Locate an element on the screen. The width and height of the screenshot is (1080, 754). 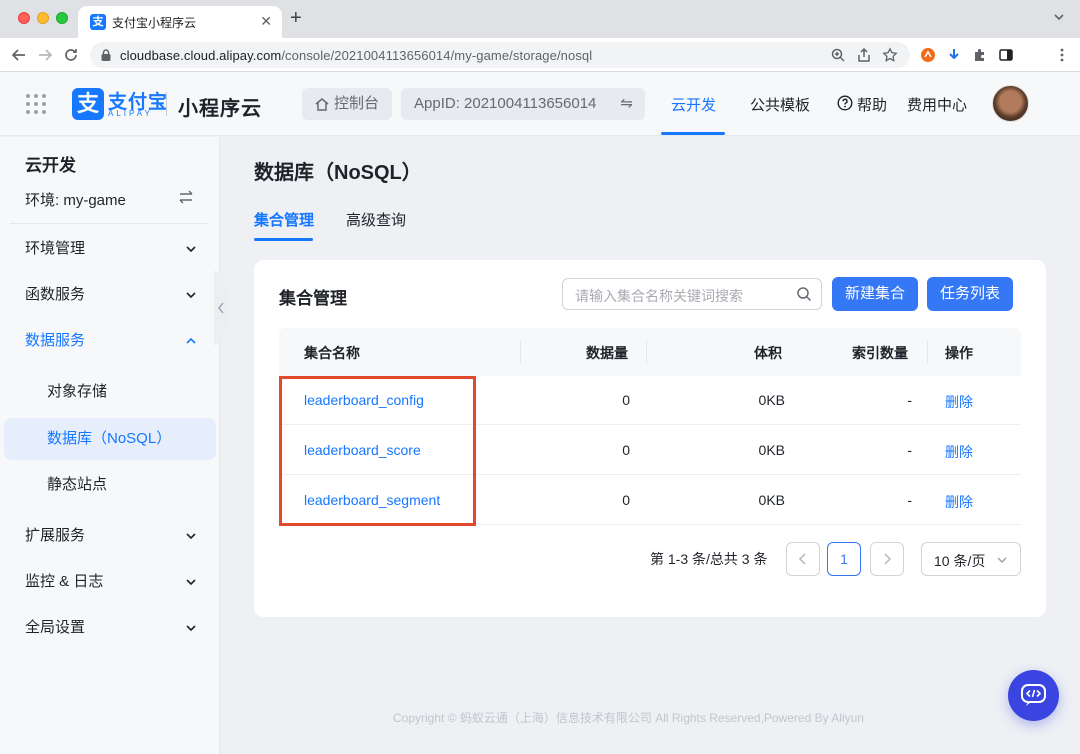
help-icon is located at coordinates (845, 103).